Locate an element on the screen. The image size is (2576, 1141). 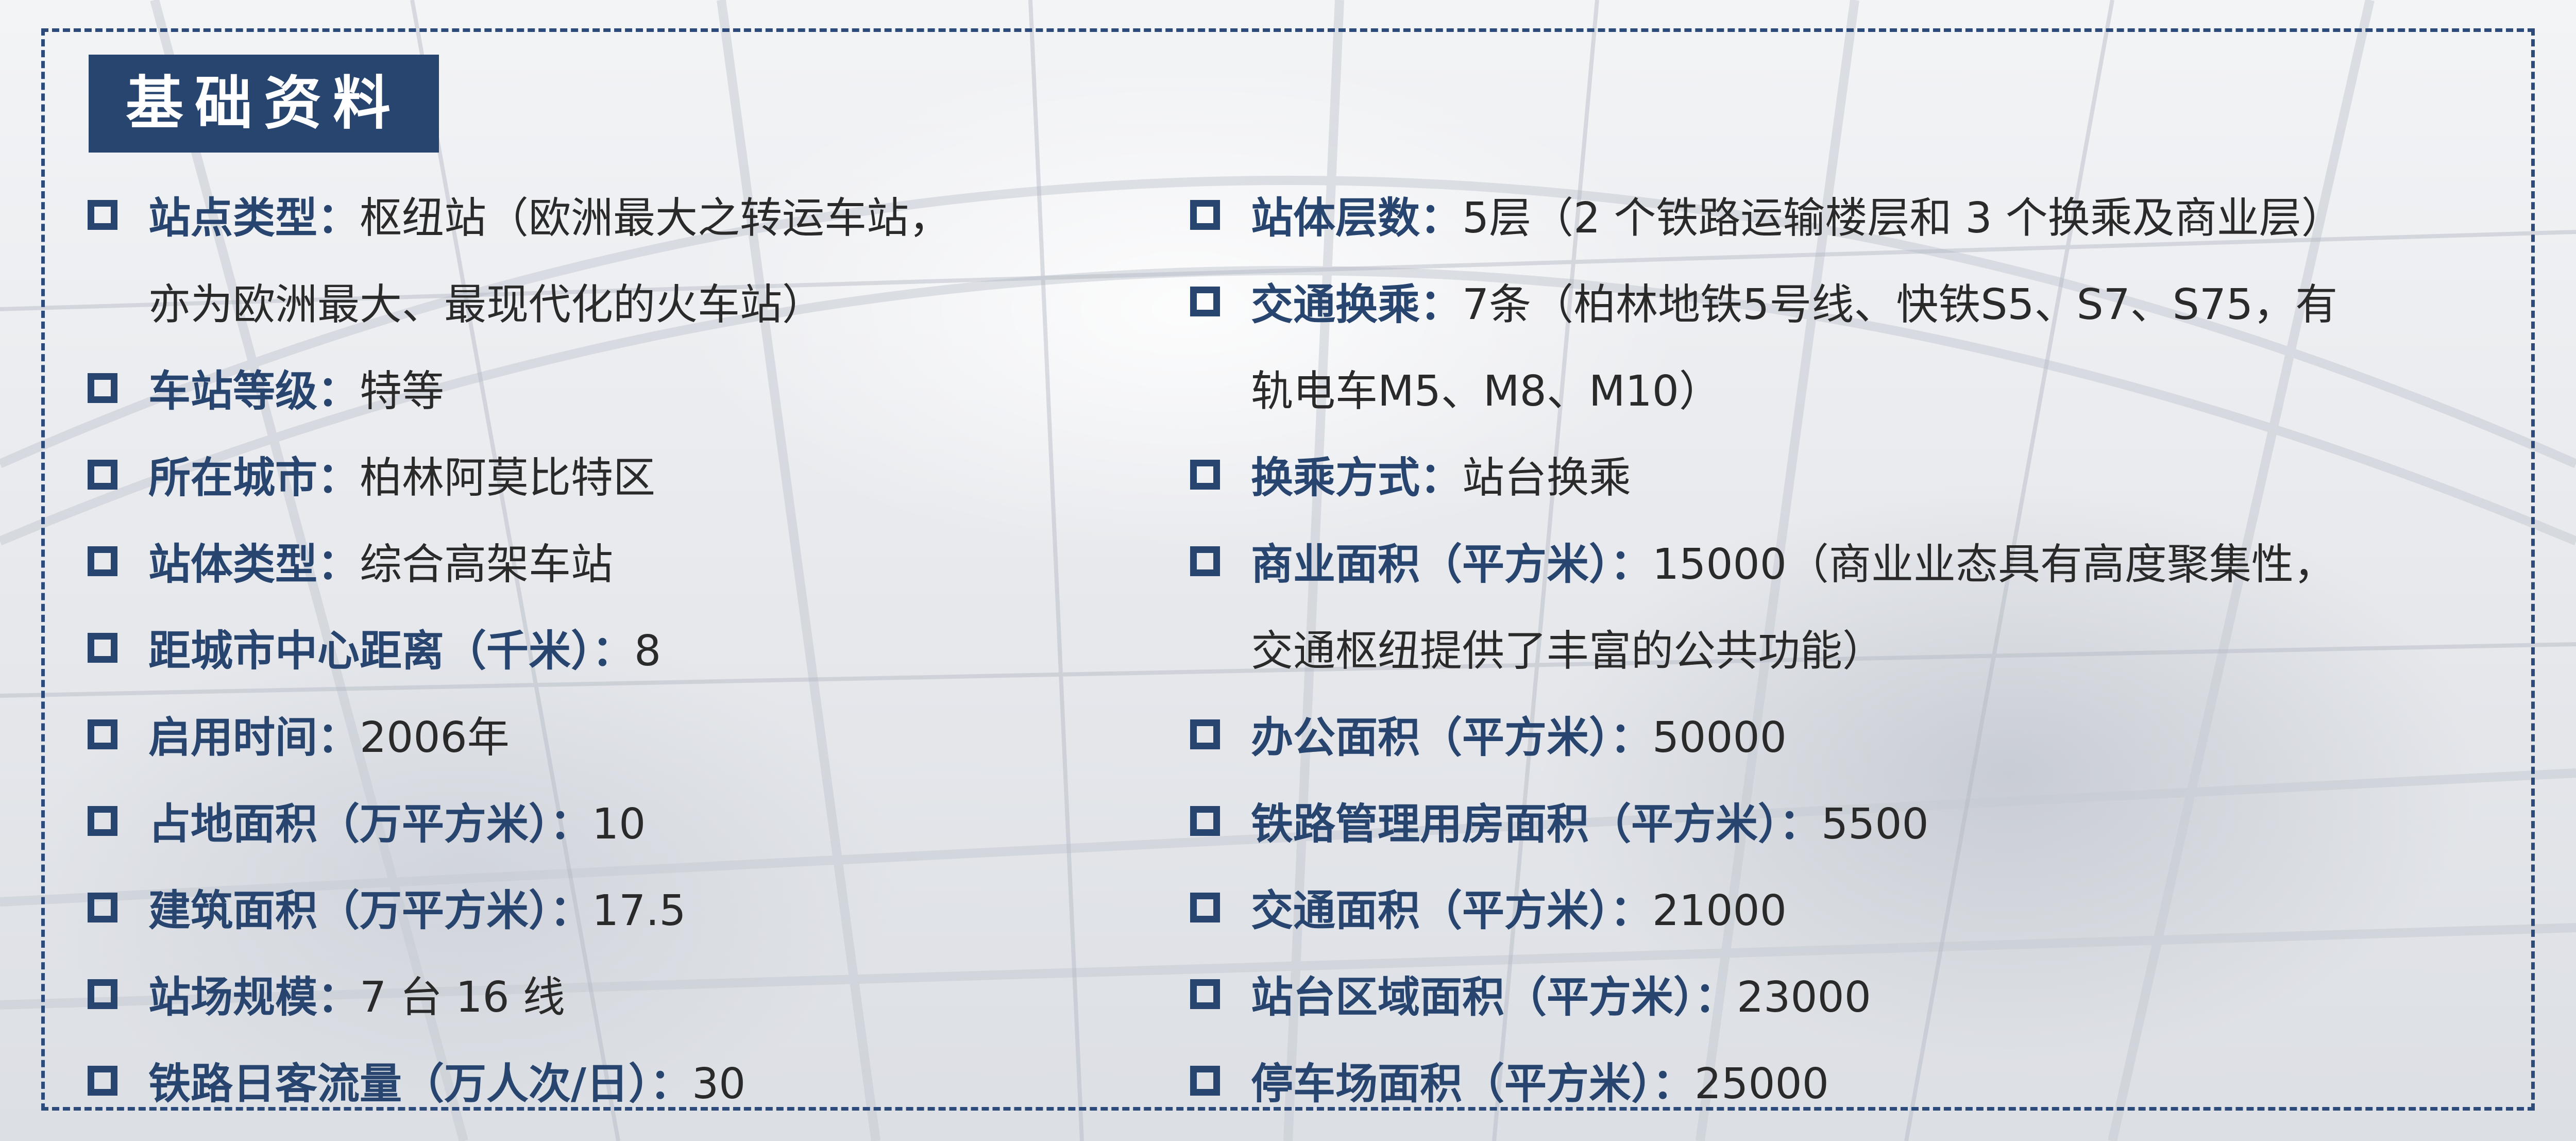
item-value: 综合高架车站 is located at coordinates (487, 565).